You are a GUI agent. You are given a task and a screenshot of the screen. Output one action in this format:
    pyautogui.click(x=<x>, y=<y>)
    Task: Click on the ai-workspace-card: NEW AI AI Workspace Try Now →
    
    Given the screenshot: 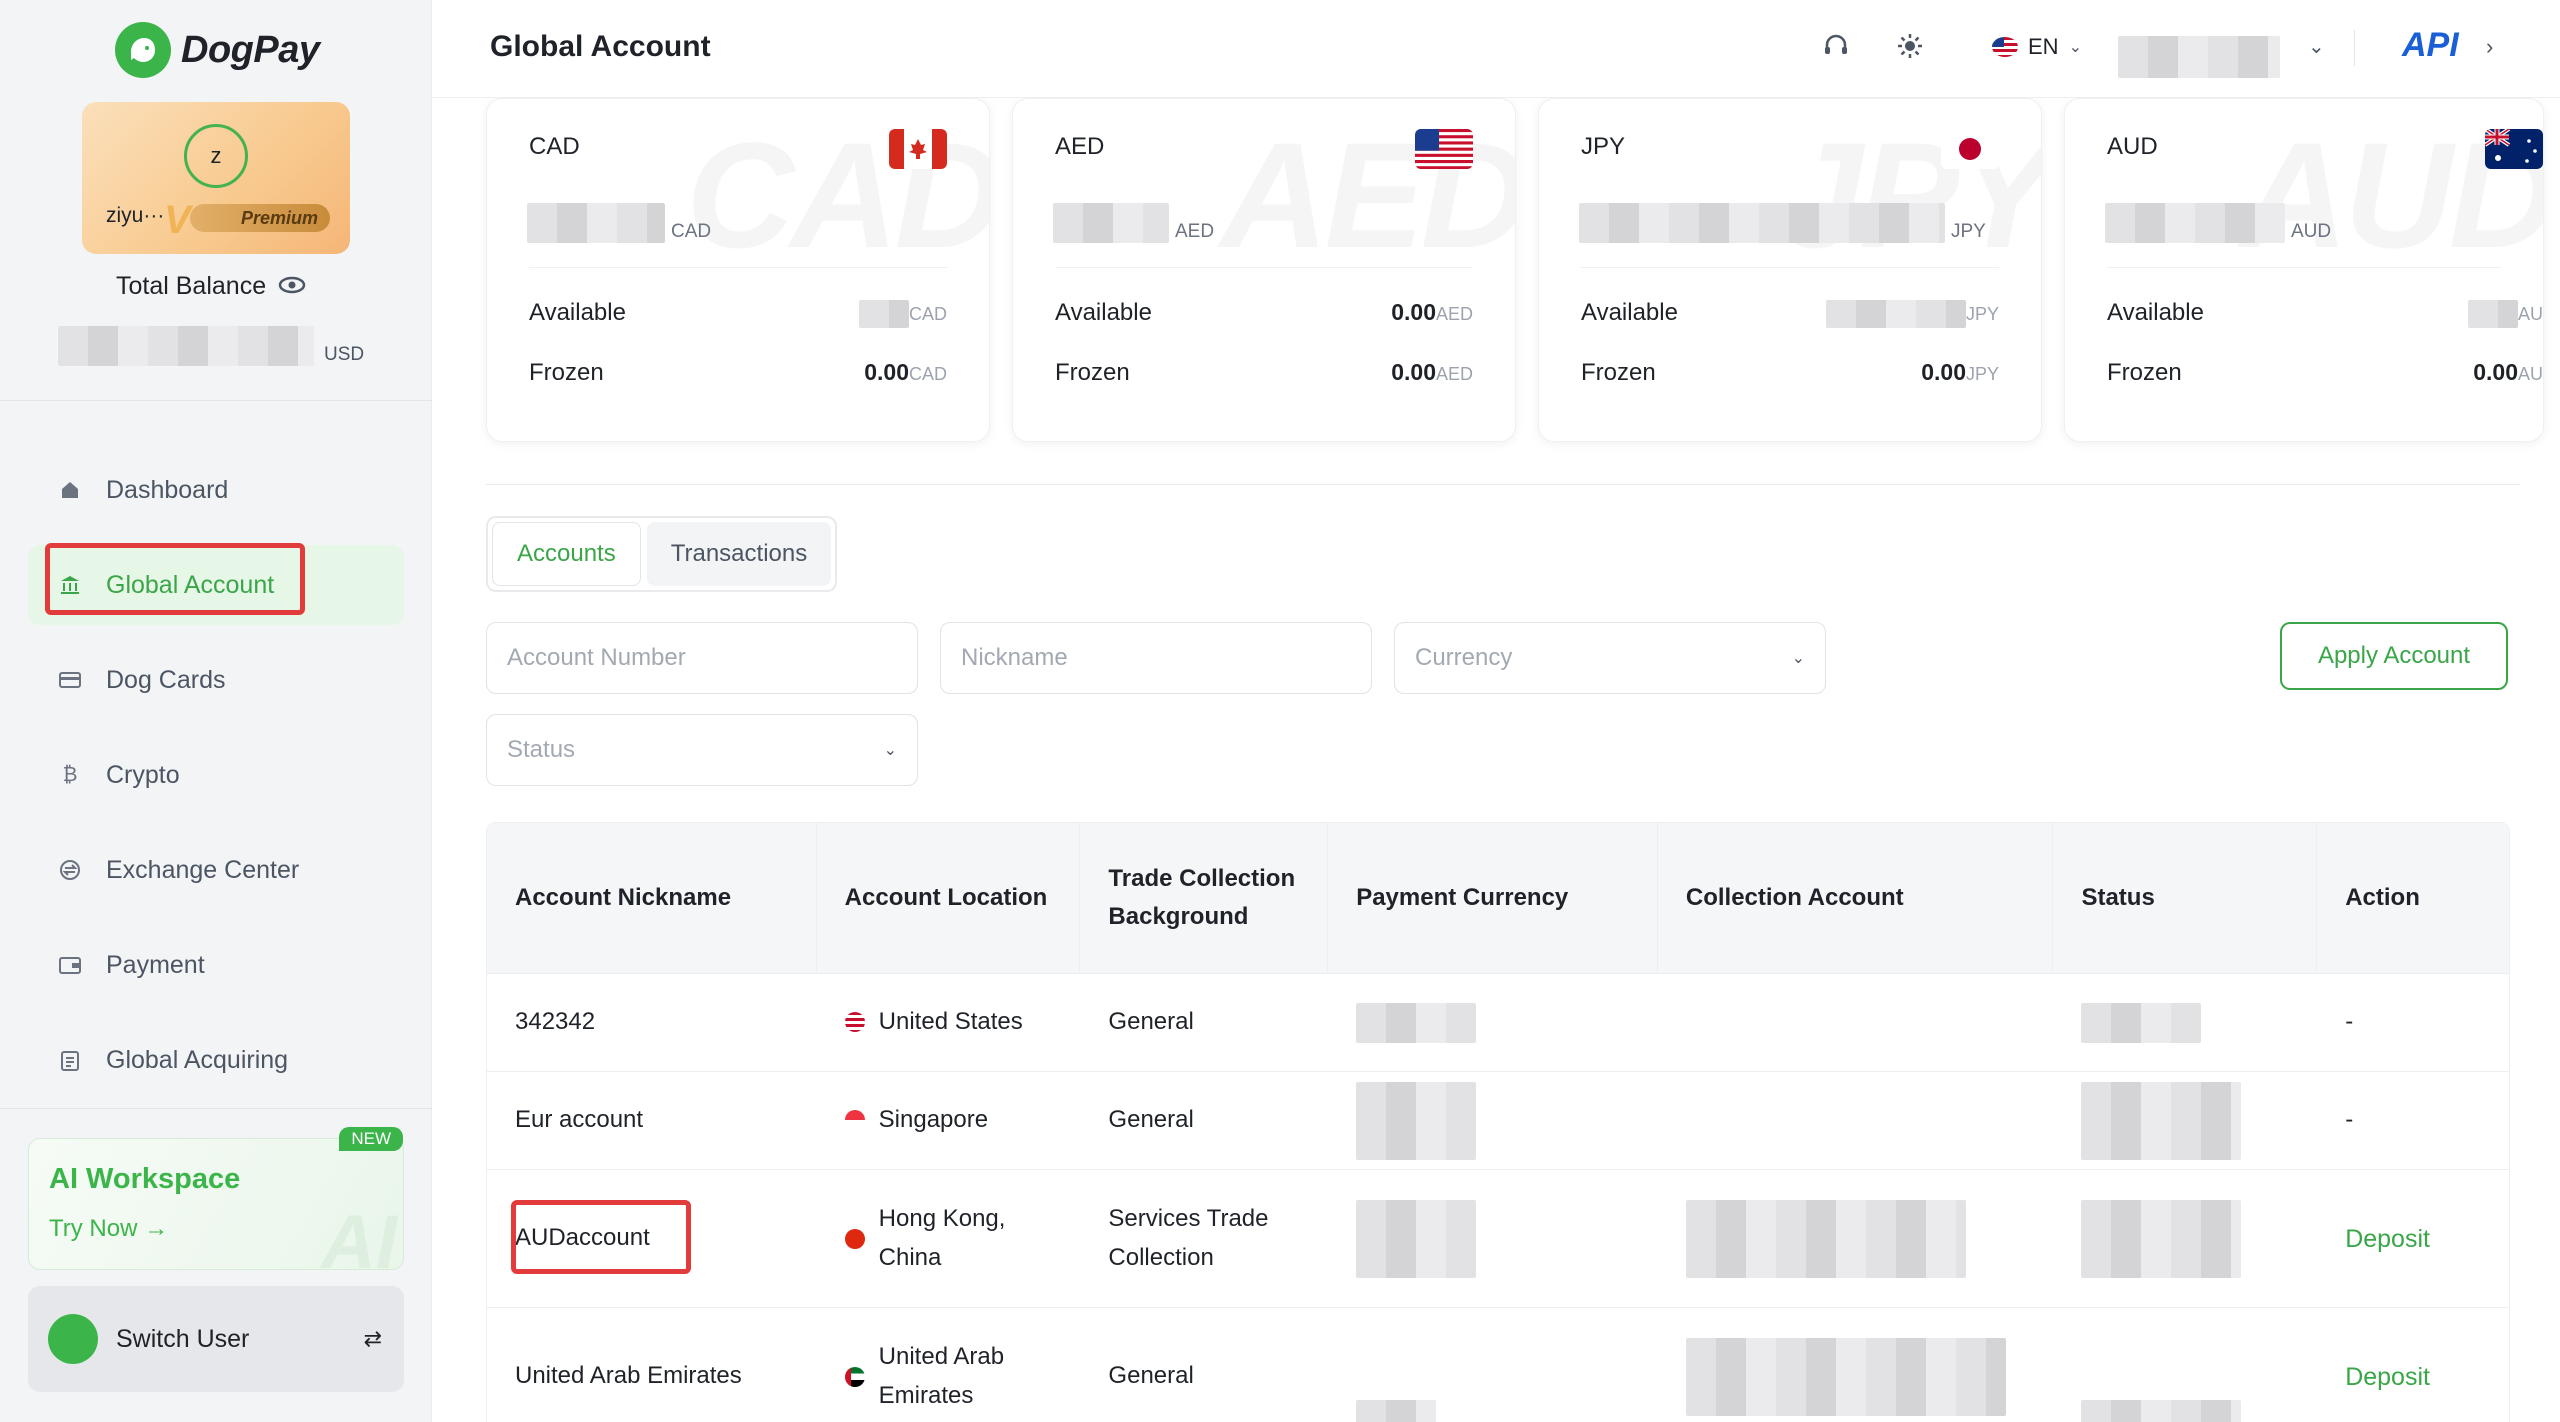 What is the action you would take?
    pyautogui.click(x=216, y=1206)
    